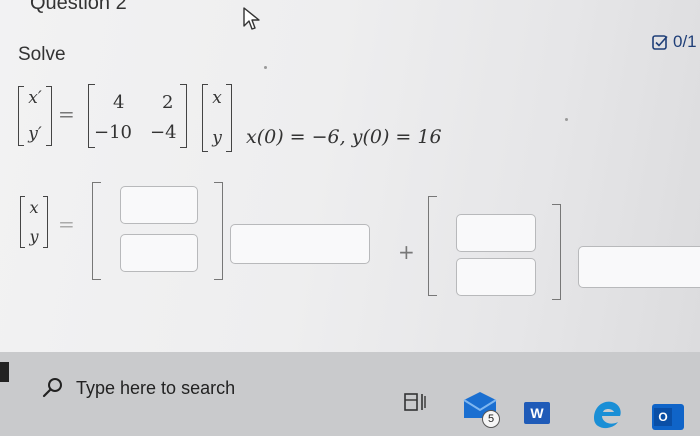 The image size is (700, 436). Describe the element at coordinates (34, 207) in the screenshot. I see `answer-x: x` at that location.